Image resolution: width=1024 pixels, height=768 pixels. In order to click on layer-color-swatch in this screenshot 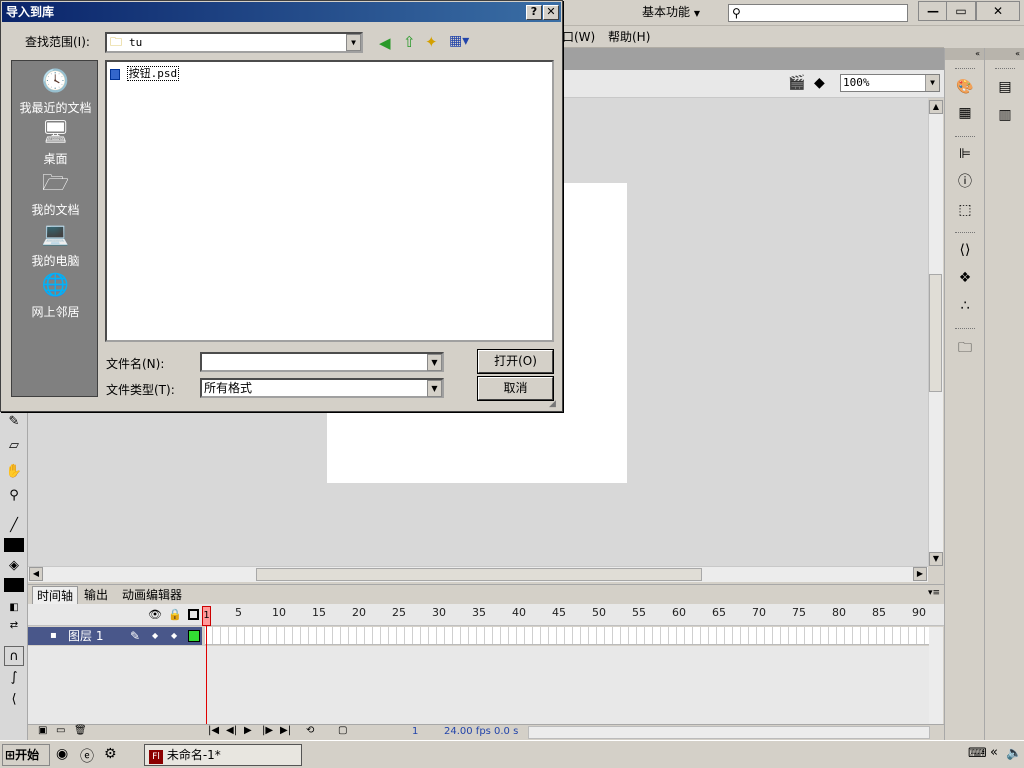, I will do `click(194, 636)`.